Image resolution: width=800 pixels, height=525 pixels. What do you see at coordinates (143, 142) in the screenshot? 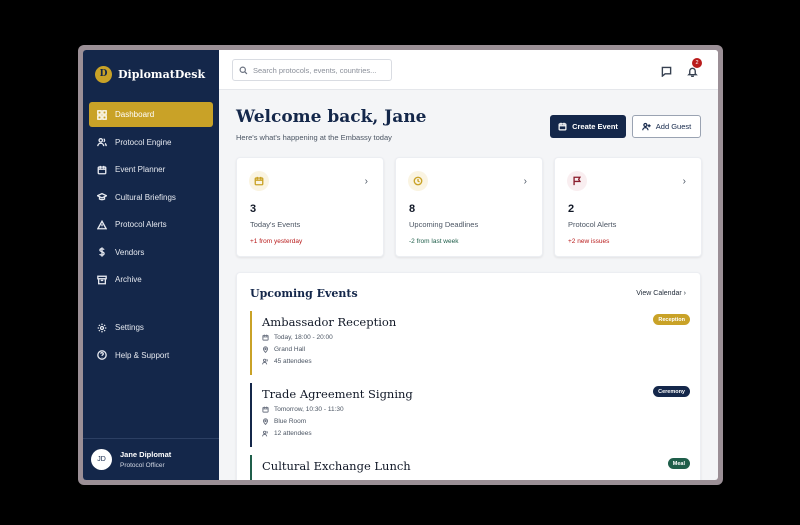
I see `sidebar-item-label: Protocol Engine` at bounding box center [143, 142].